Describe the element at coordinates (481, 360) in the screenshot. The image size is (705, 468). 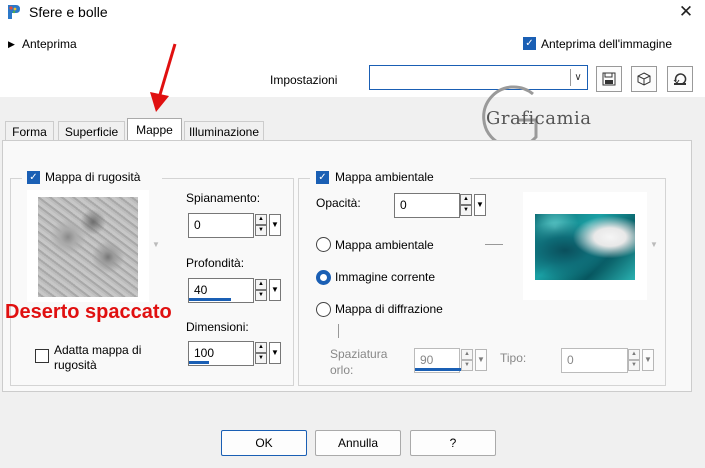
I see `spacing-dropdown: ▼` at that location.